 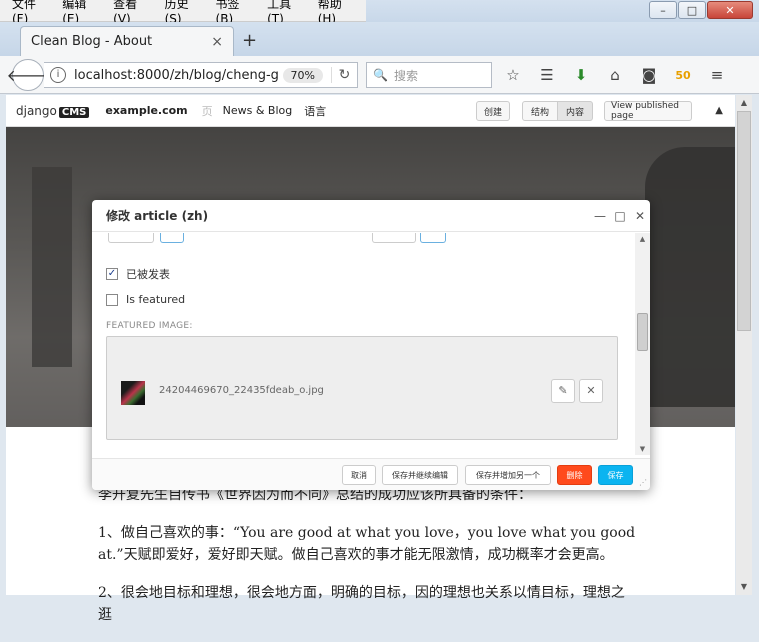 What do you see at coordinates (217, 42) in the screenshot?
I see `tab-close-icon: ×` at bounding box center [217, 42].